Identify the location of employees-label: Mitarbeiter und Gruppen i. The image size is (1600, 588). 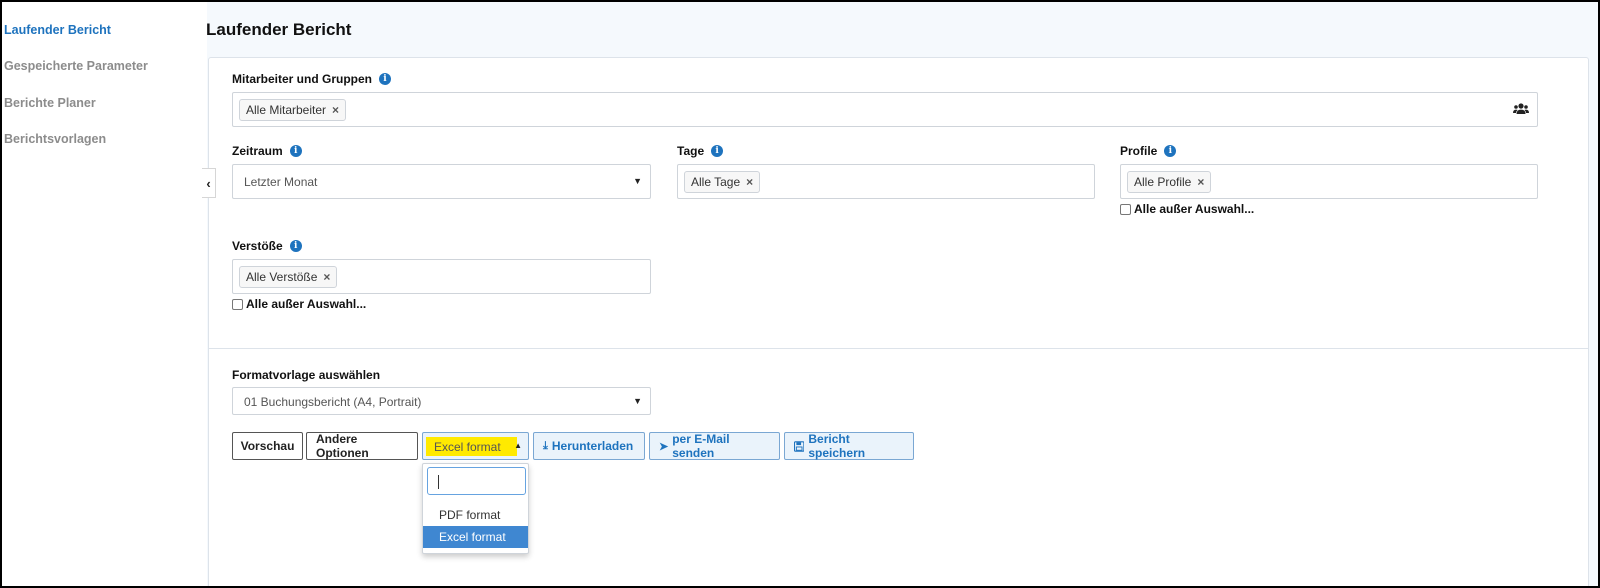
(312, 79).